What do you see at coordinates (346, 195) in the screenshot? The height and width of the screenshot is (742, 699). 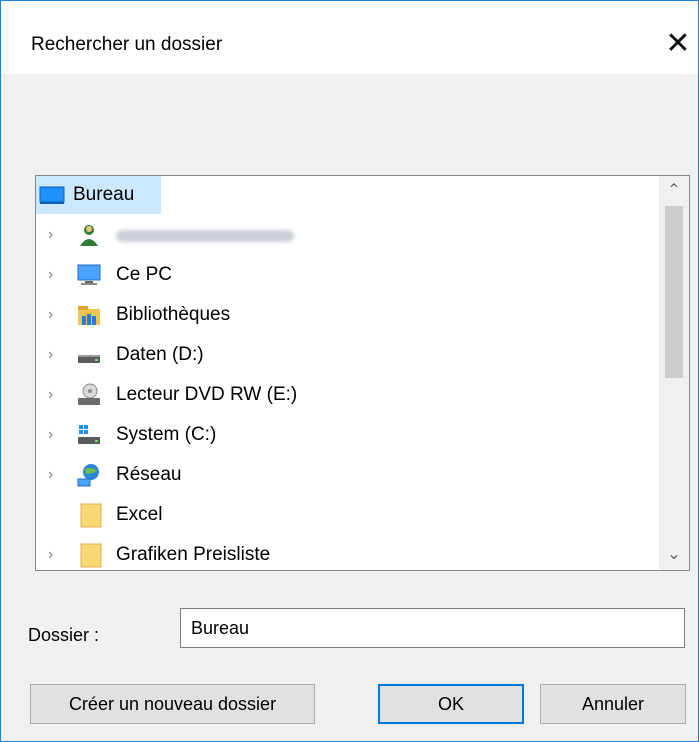 I see `tree-item-bureau: Bureau` at bounding box center [346, 195].